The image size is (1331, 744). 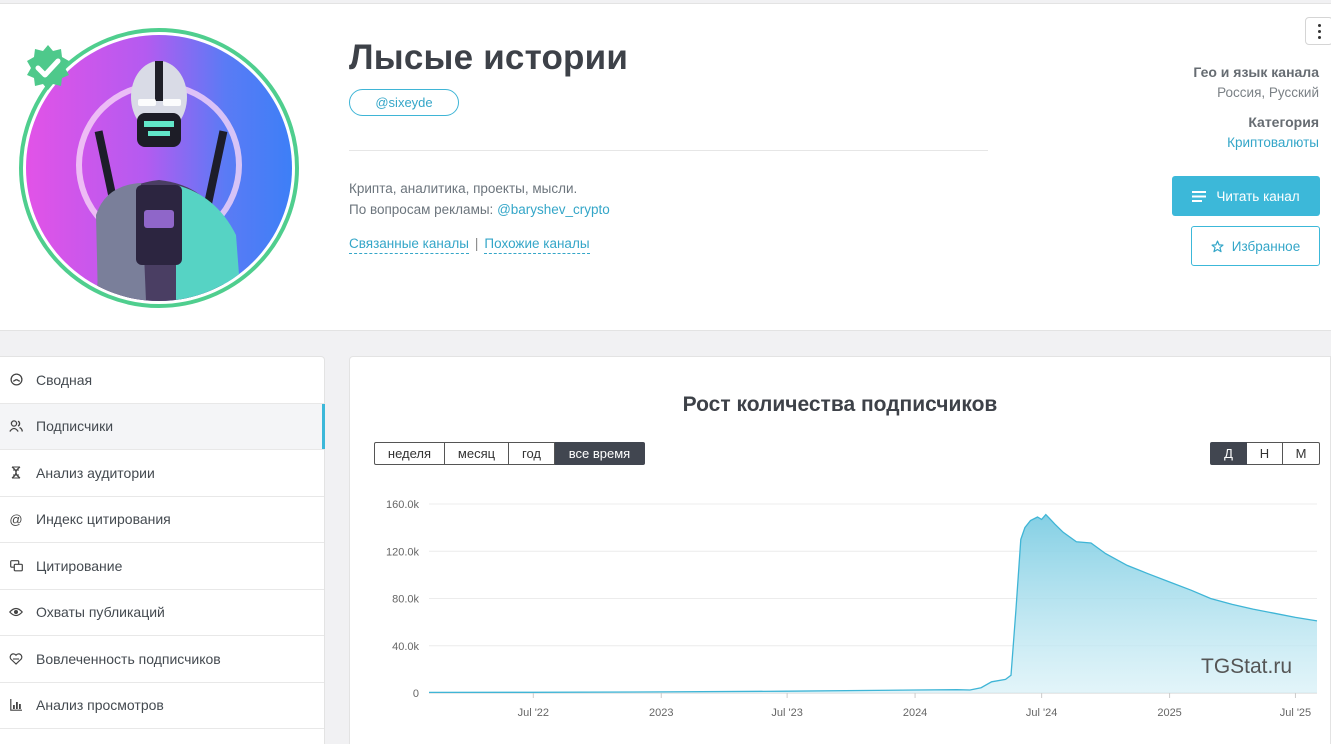 What do you see at coordinates (661, 713) in the screenshot?
I see `x-tick-label: 2023` at bounding box center [661, 713].